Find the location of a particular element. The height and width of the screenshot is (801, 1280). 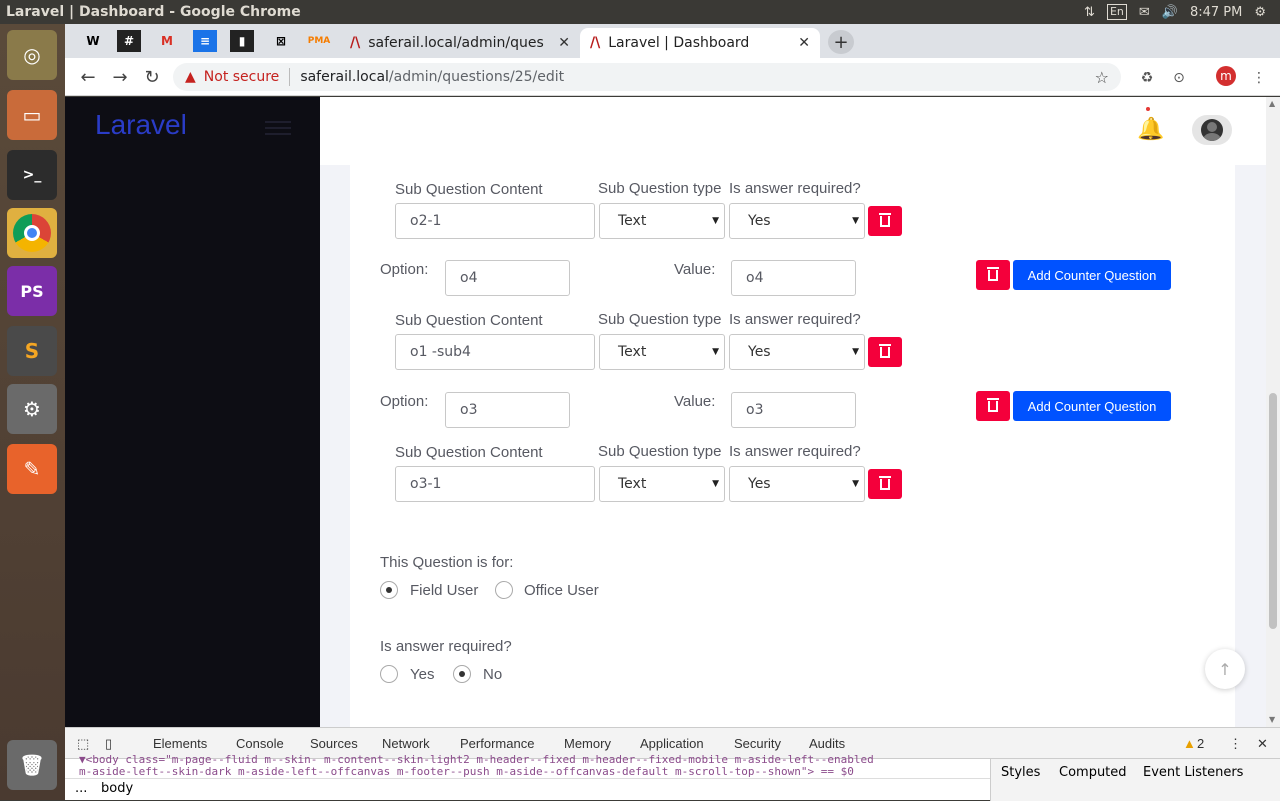

bookmark-star-icon: ☆ is located at coordinates (1102, 77).